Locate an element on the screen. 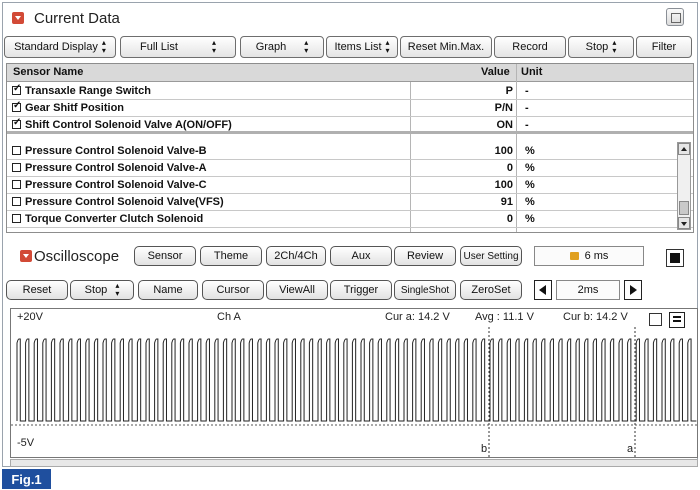 The width and height of the screenshot is (700, 490). sensor-value: P/N is located at coordinates (503, 108).